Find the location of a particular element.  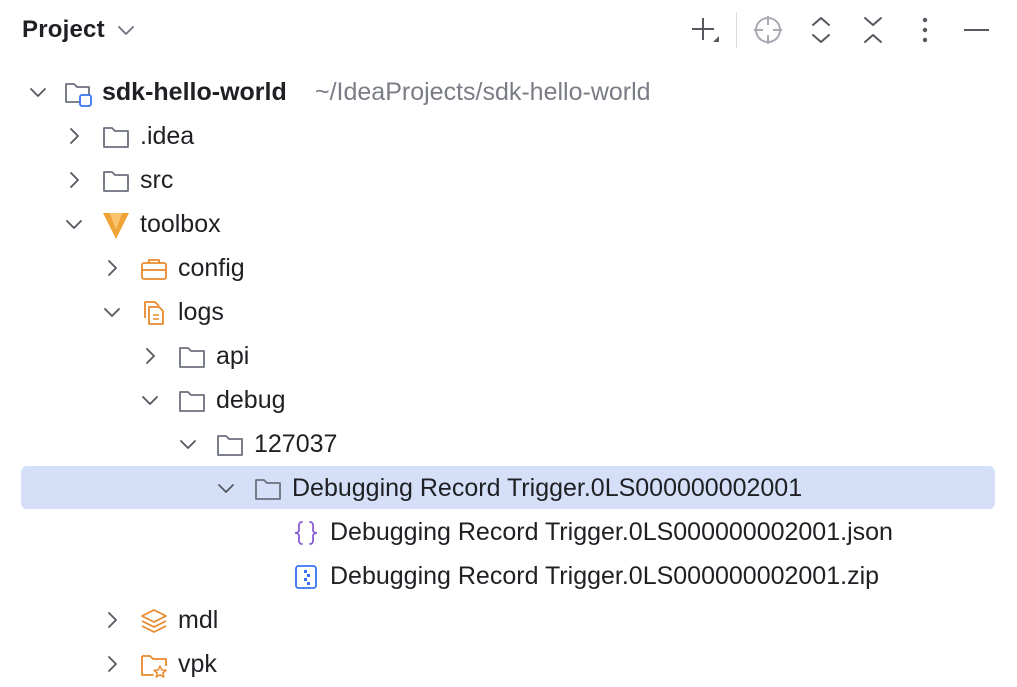

tree-row-logs: logs is located at coordinates (508, 312).